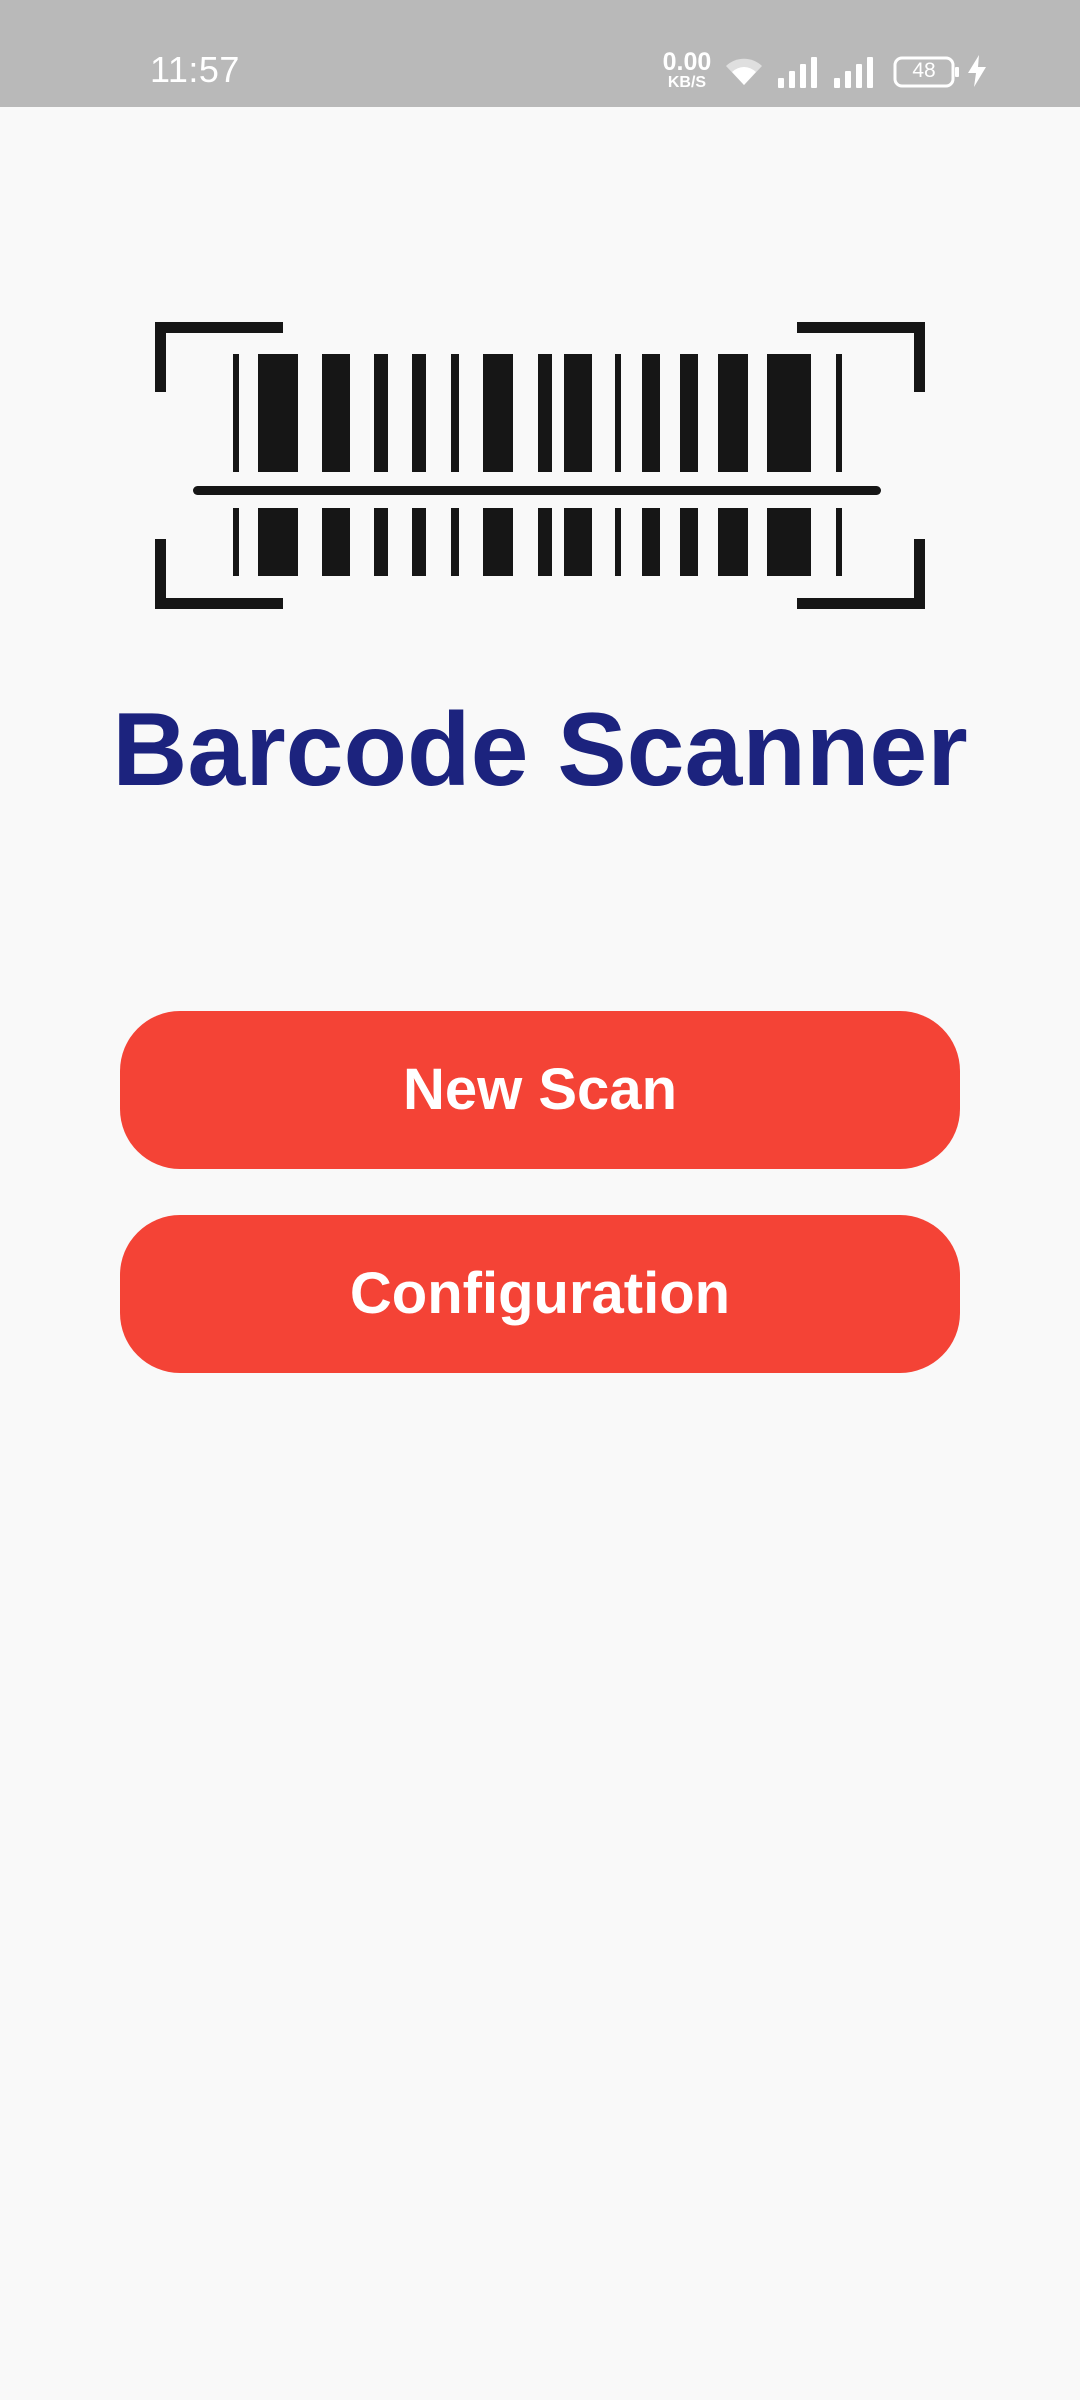  I want to click on status-time: 11:57, so click(195, 69).